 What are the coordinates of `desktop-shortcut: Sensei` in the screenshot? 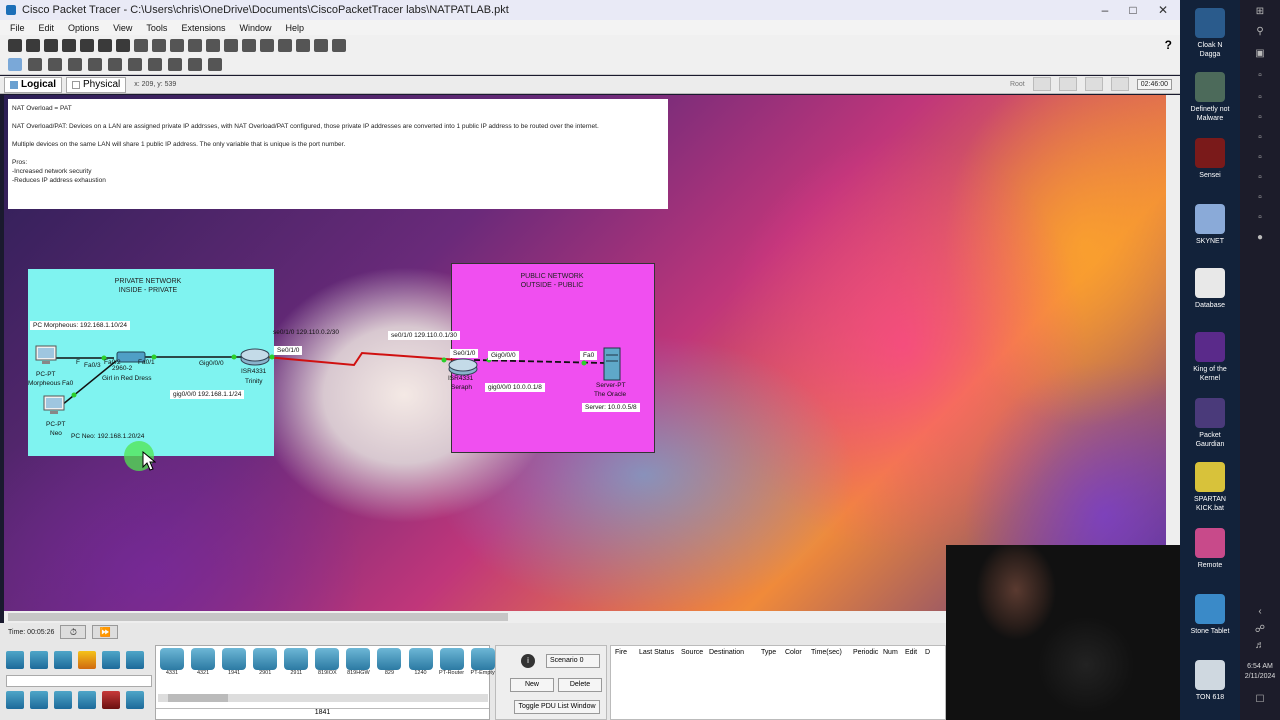 It's located at (1210, 159).